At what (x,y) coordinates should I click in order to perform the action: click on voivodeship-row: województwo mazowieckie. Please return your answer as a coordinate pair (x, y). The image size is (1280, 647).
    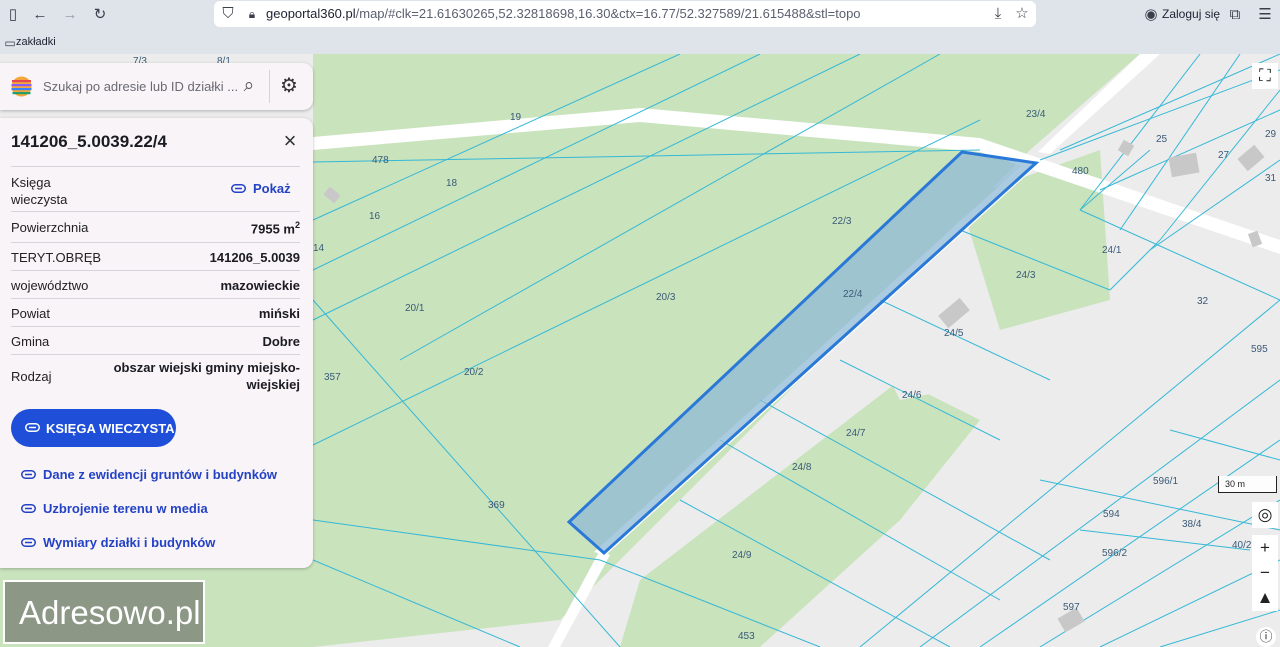
    Looking at the image, I should click on (155, 284).